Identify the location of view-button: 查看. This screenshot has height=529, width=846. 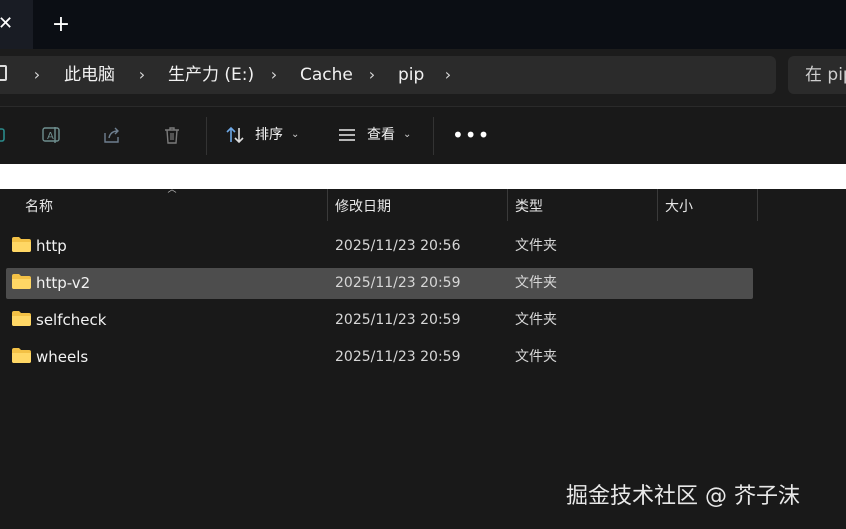
(381, 135).